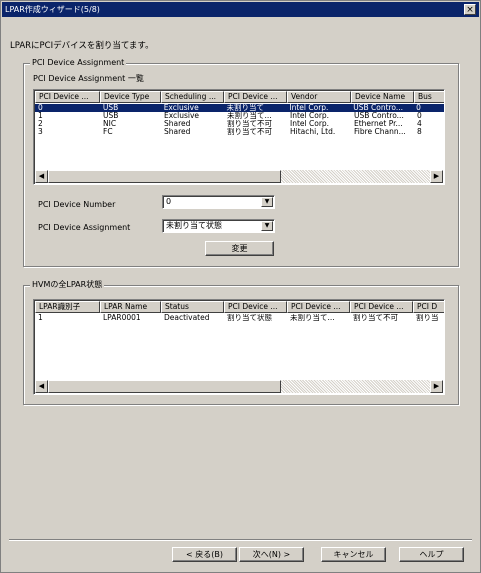  I want to click on col-header: LPAR Name, so click(130, 307).